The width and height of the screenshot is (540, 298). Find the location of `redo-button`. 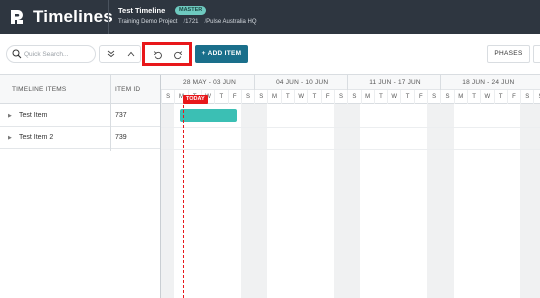

redo-button is located at coordinates (178, 54).